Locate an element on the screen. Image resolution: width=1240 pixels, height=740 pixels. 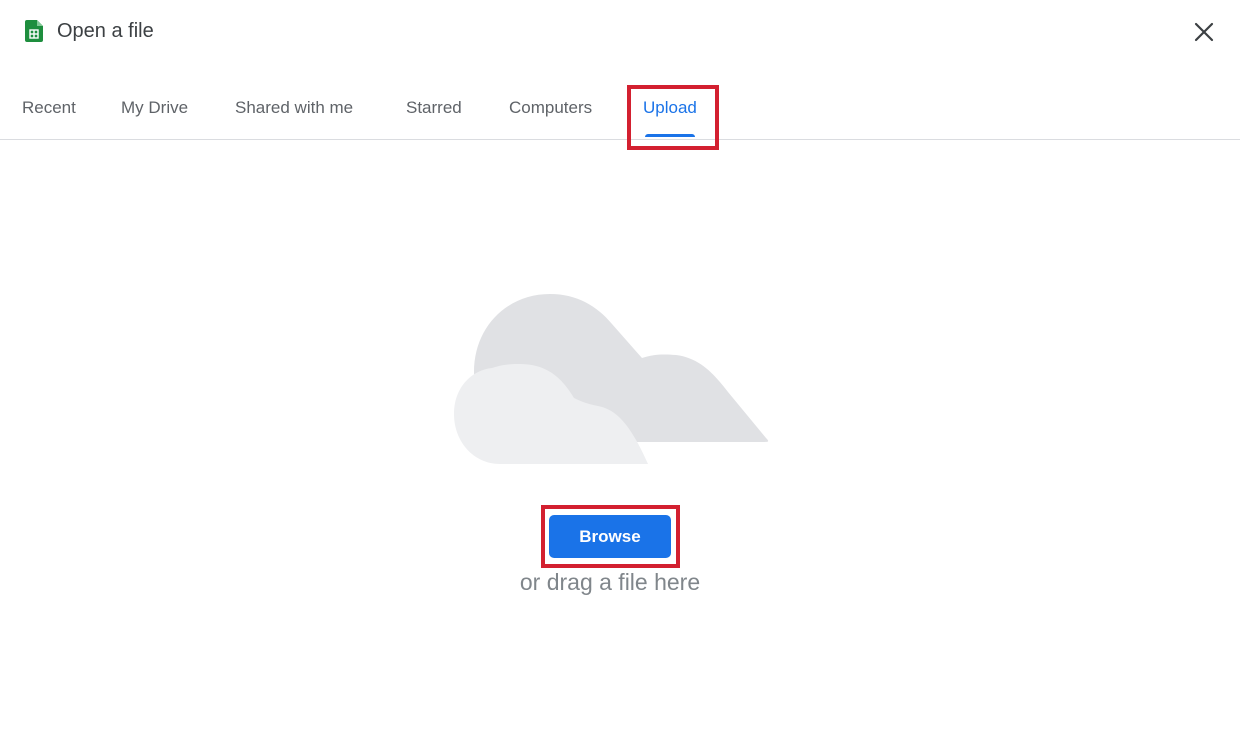
dialog-title: Open a file is located at coordinates (105, 31).